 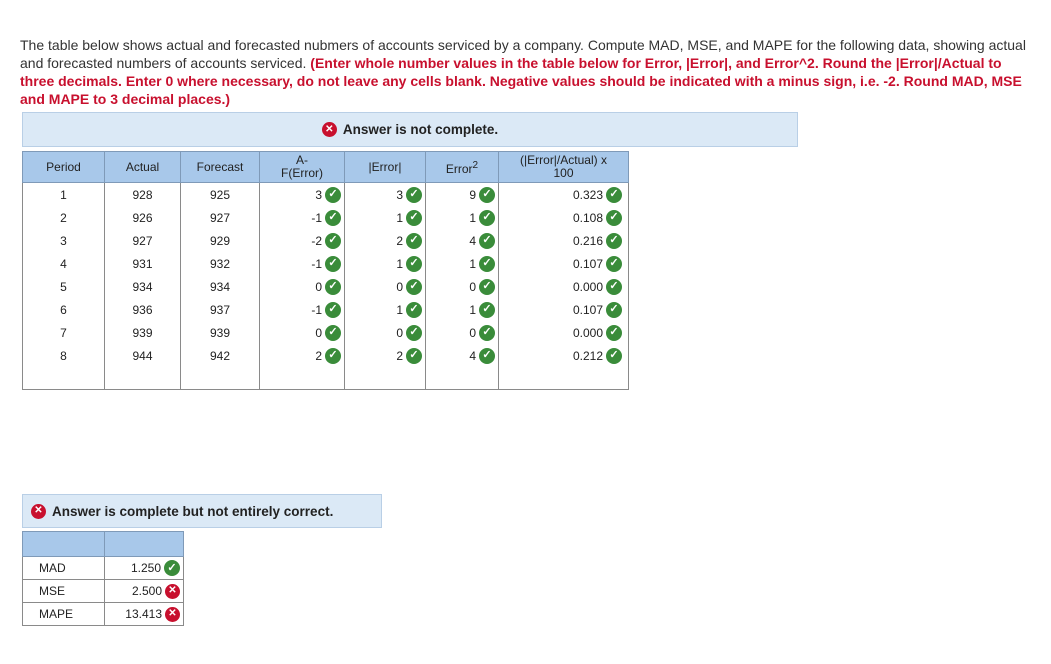 I want to click on header-pct-line1: (|Error|/Actual) x, so click(x=563, y=160).